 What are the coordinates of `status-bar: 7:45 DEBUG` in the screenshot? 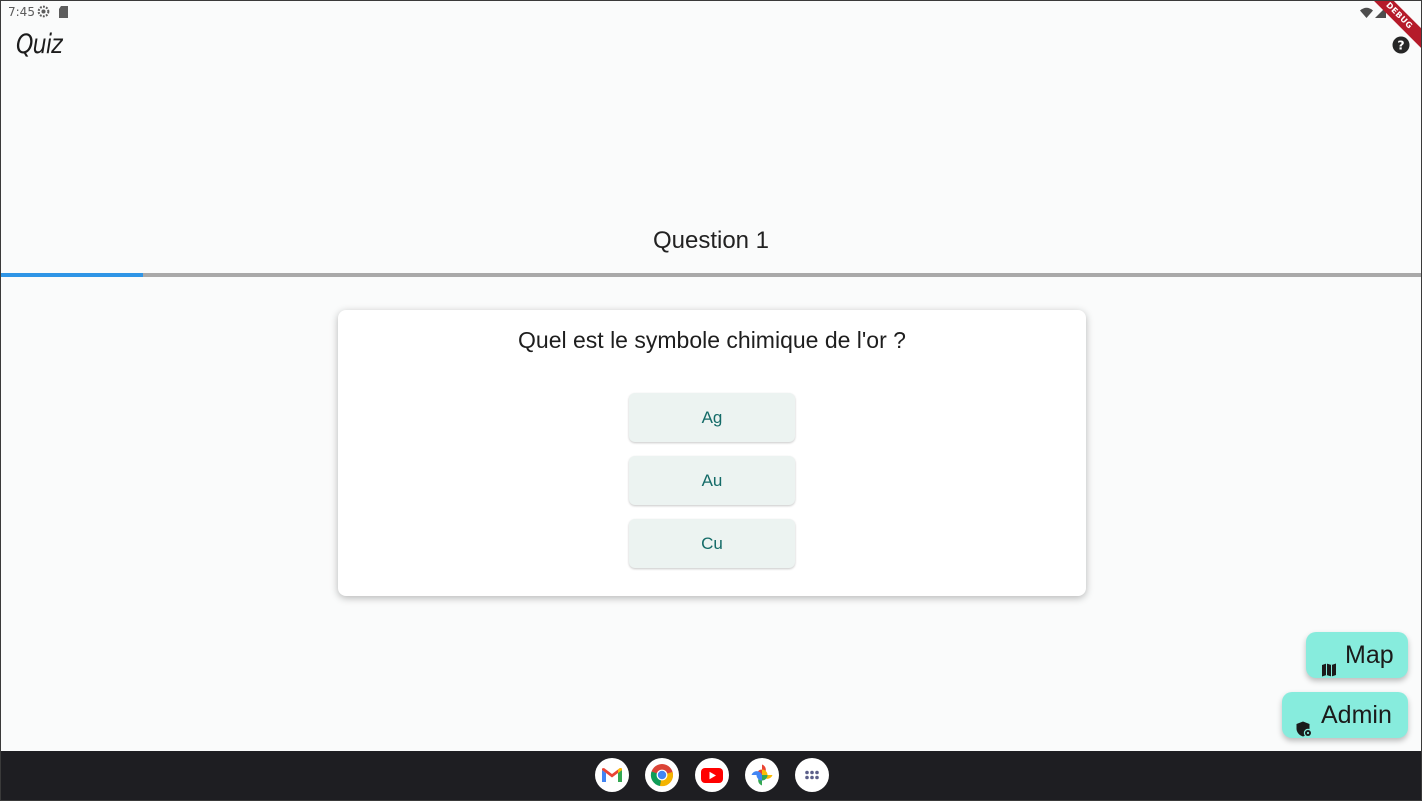 It's located at (711, 27).